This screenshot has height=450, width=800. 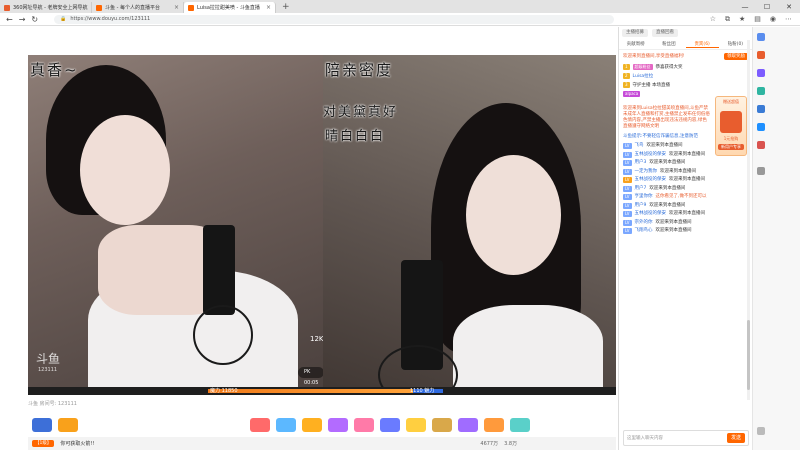 I want to click on watermark: 斗鱼, so click(x=48, y=359).